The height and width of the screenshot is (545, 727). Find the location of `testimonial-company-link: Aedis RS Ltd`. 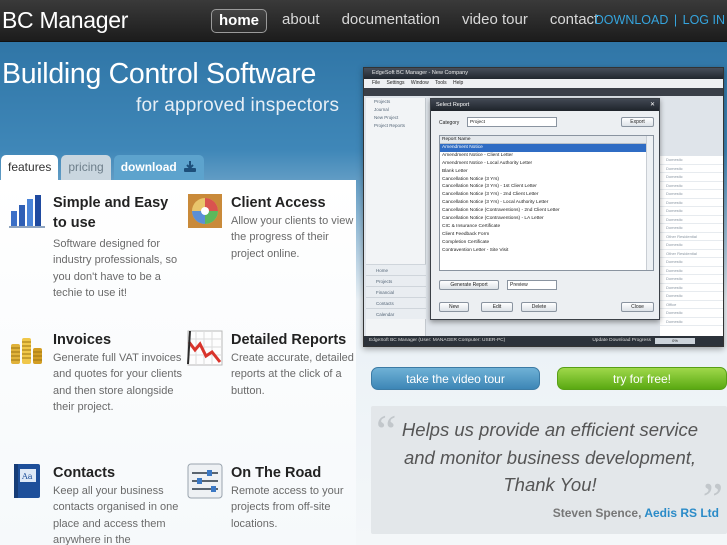

testimonial-company-link: Aedis RS Ltd is located at coordinates (681, 513).